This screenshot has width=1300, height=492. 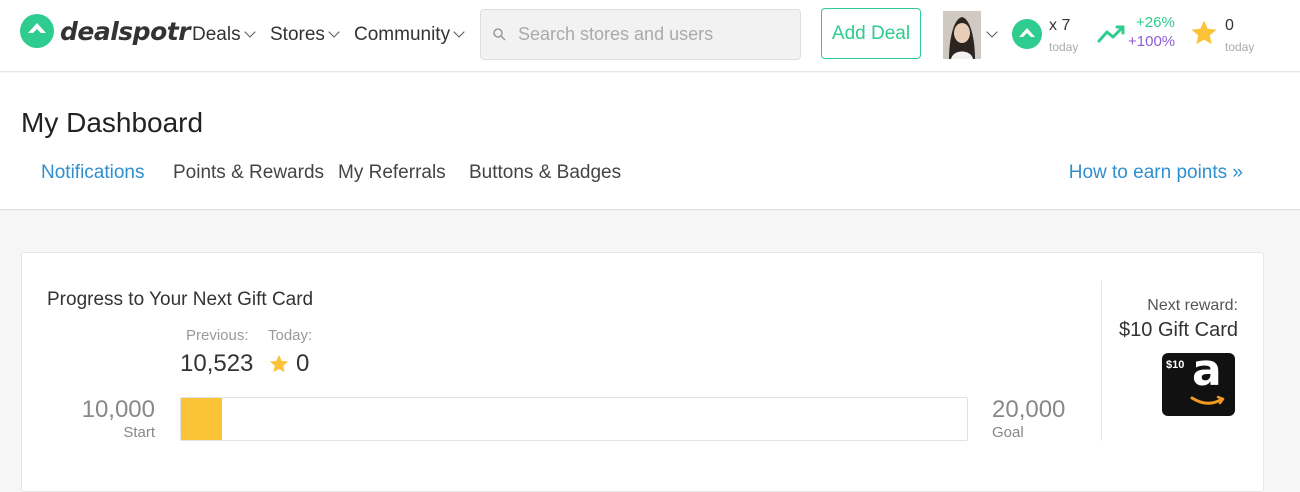 What do you see at coordinates (1060, 25) in the screenshot?
I see `upvotes-count: x 7` at bounding box center [1060, 25].